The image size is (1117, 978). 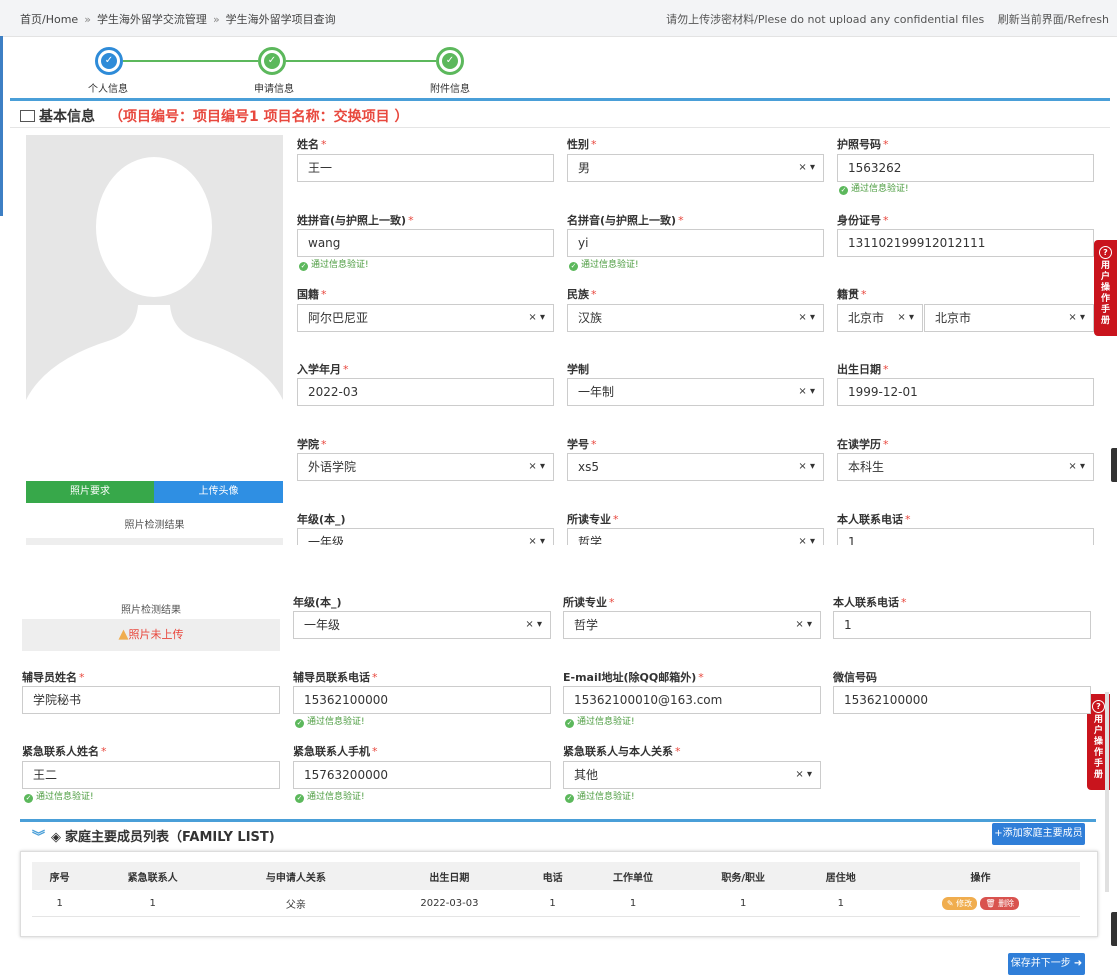 I want to click on passport-verified: ✓ 通过信息验证!, so click(x=874, y=189).